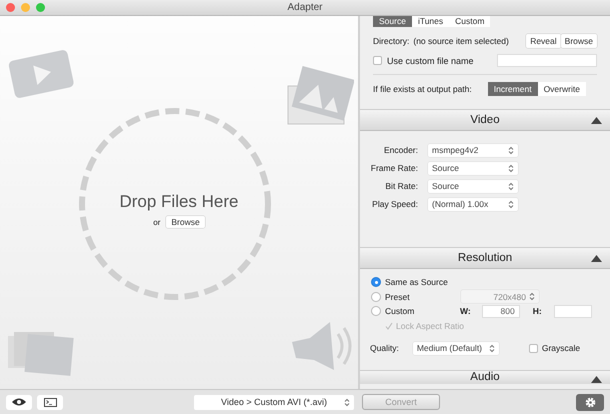  I want to click on quality-popup: Medium (Default), so click(455, 348).